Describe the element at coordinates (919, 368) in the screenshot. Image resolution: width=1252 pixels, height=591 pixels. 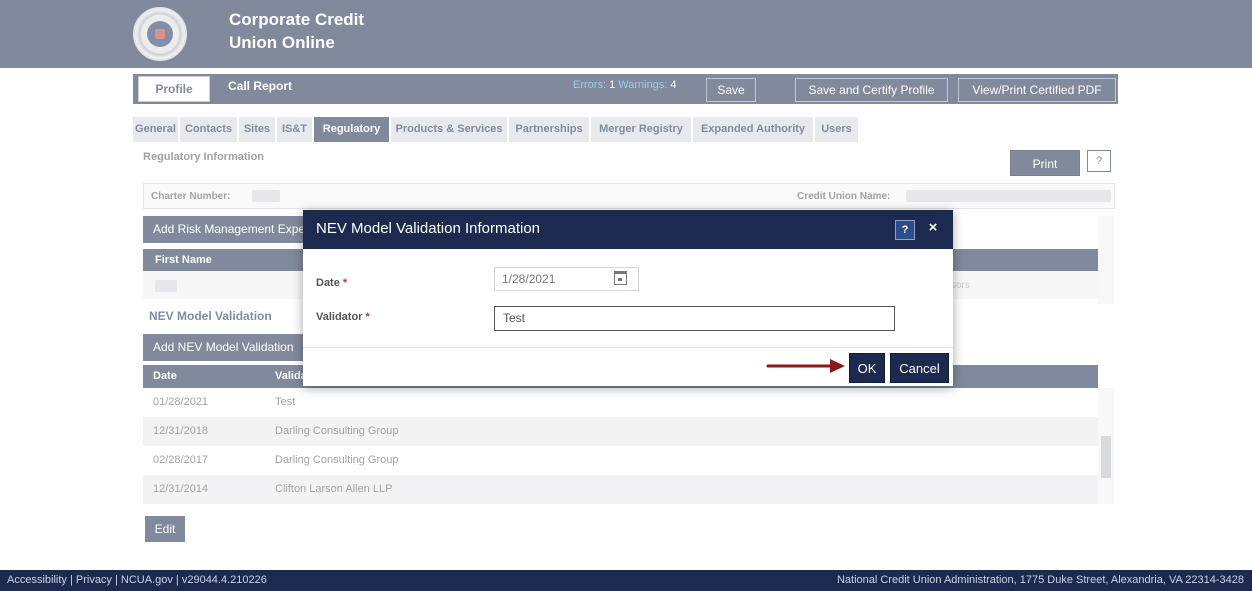
I see `cancel-button: Cancel` at that location.